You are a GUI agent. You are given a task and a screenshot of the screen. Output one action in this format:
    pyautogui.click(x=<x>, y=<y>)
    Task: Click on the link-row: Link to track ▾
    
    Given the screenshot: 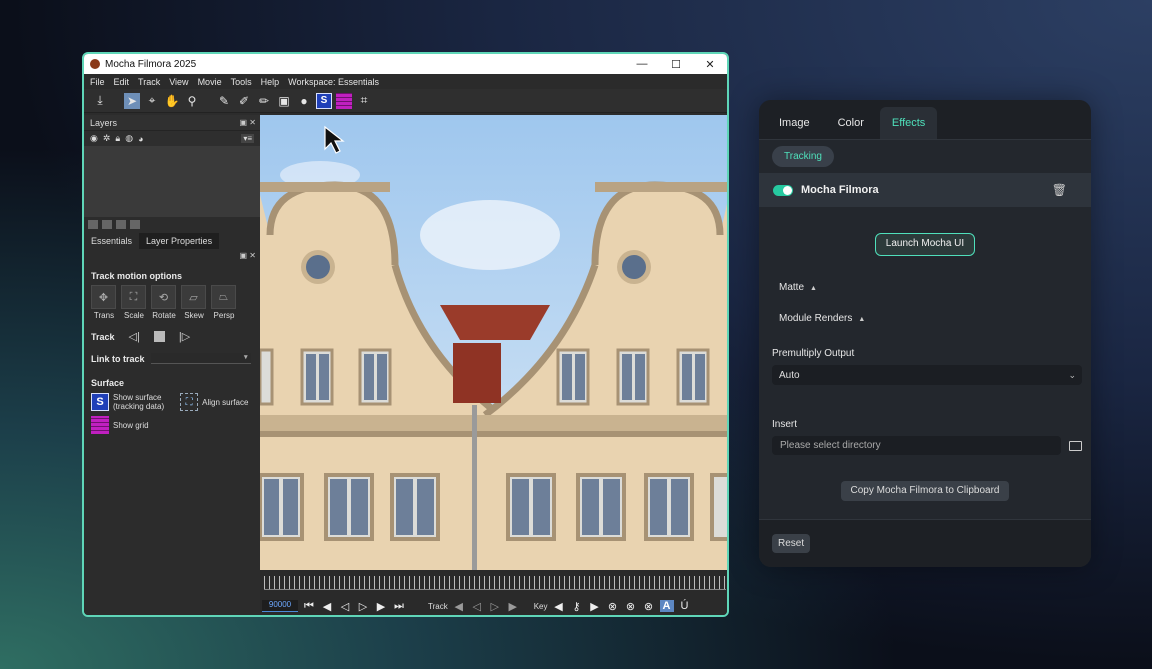 What is the action you would take?
    pyautogui.click(x=172, y=358)
    